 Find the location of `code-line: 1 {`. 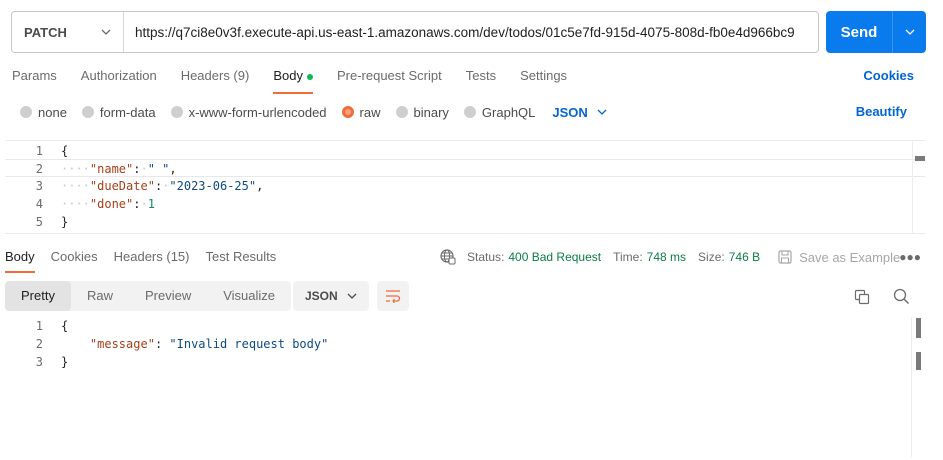

code-line: 1 { is located at coordinates (460, 326).